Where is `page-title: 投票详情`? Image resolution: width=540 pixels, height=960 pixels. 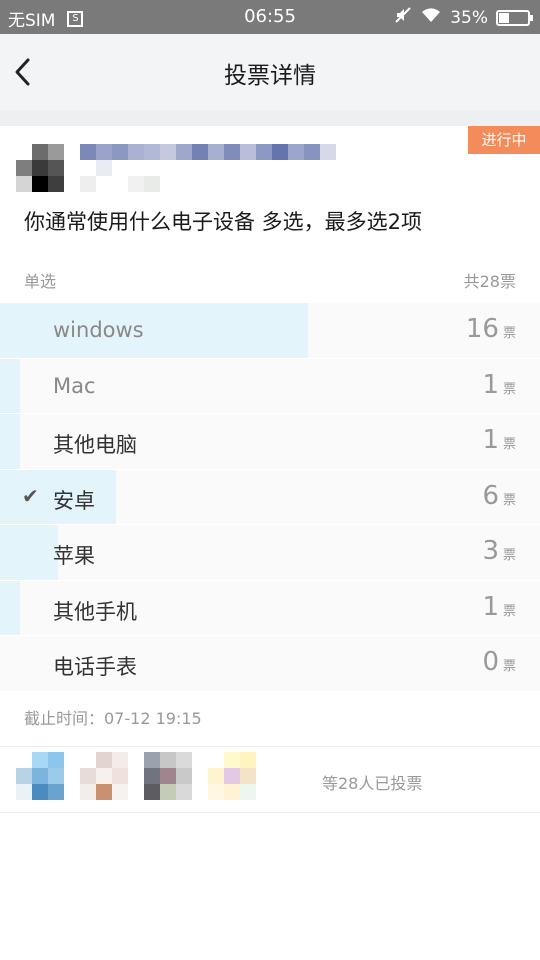 page-title: 投票详情 is located at coordinates (270, 76).